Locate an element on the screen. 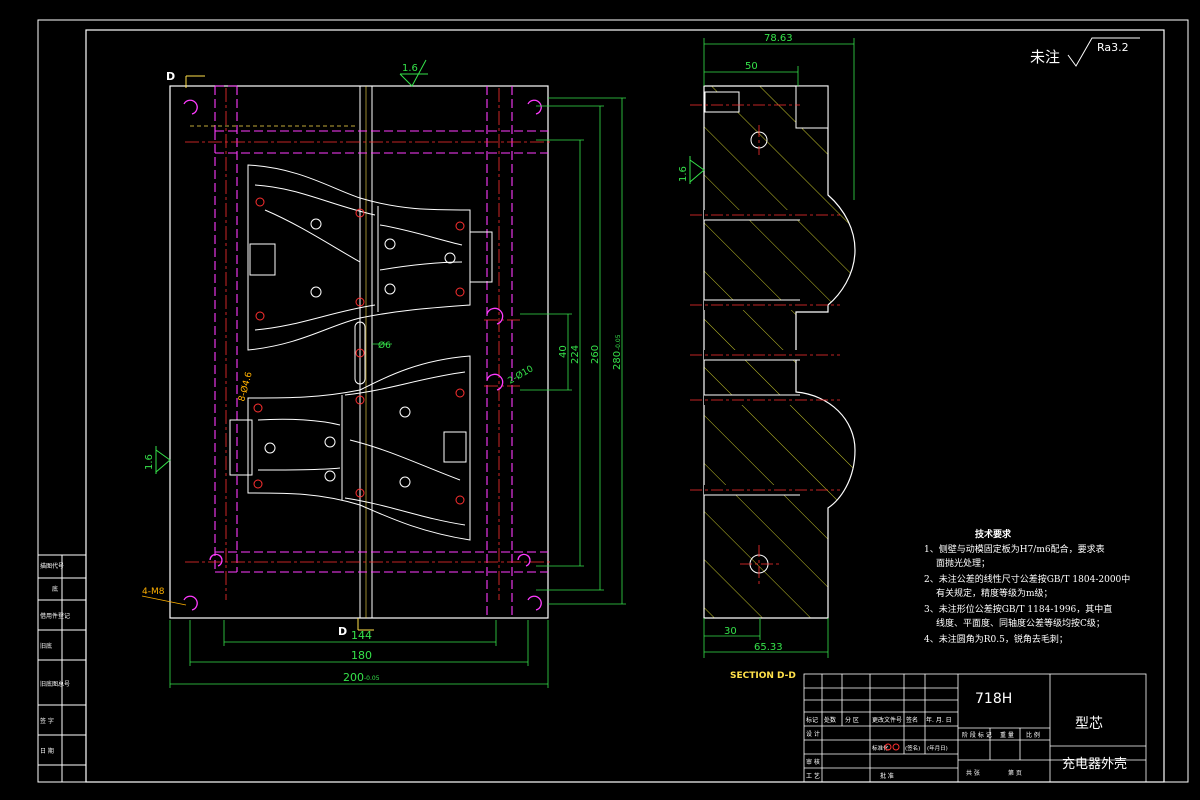 The width and height of the screenshot is (1200, 800). strip-label: 描图代号 is located at coordinates (52, 566).